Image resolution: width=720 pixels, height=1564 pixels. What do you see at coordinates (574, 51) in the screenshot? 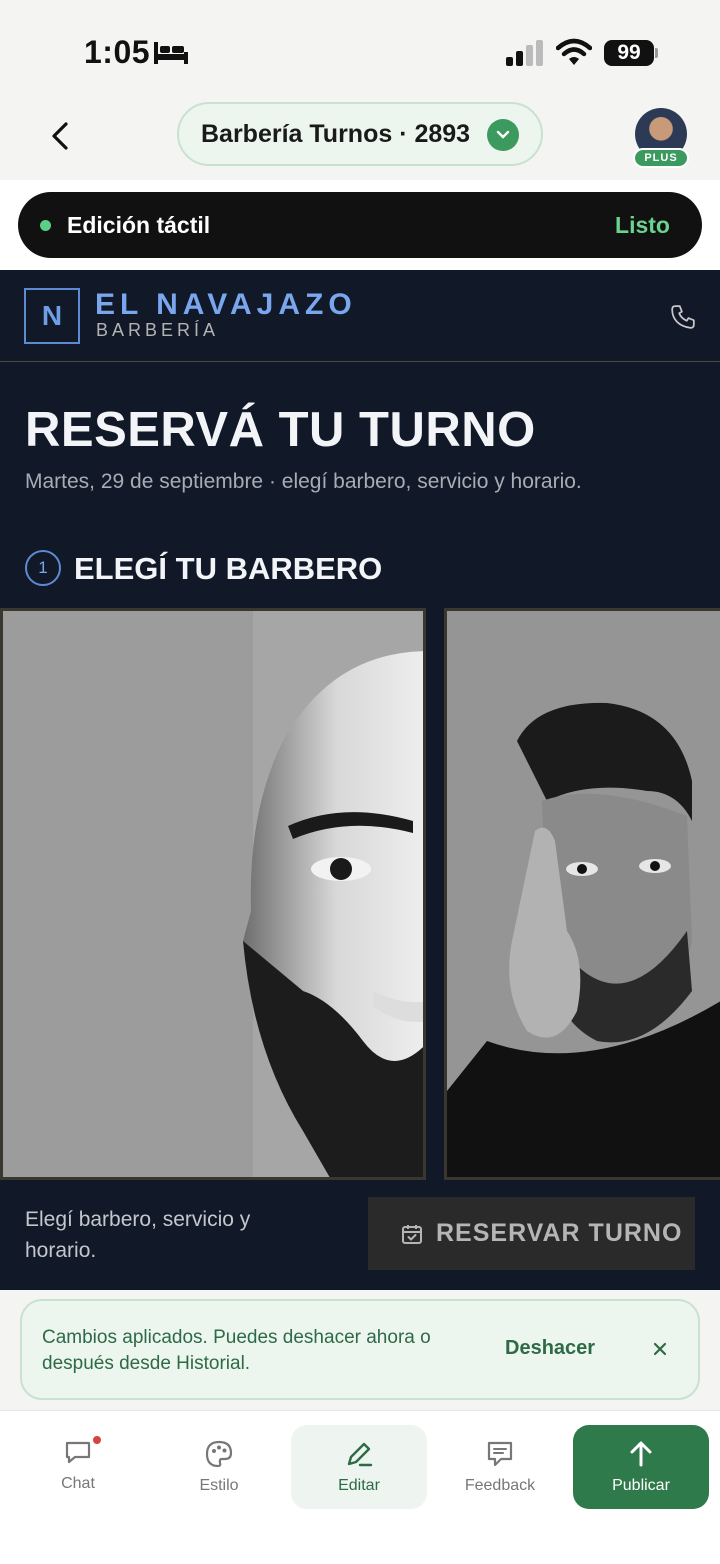
I see `wifi-icon` at bounding box center [574, 51].